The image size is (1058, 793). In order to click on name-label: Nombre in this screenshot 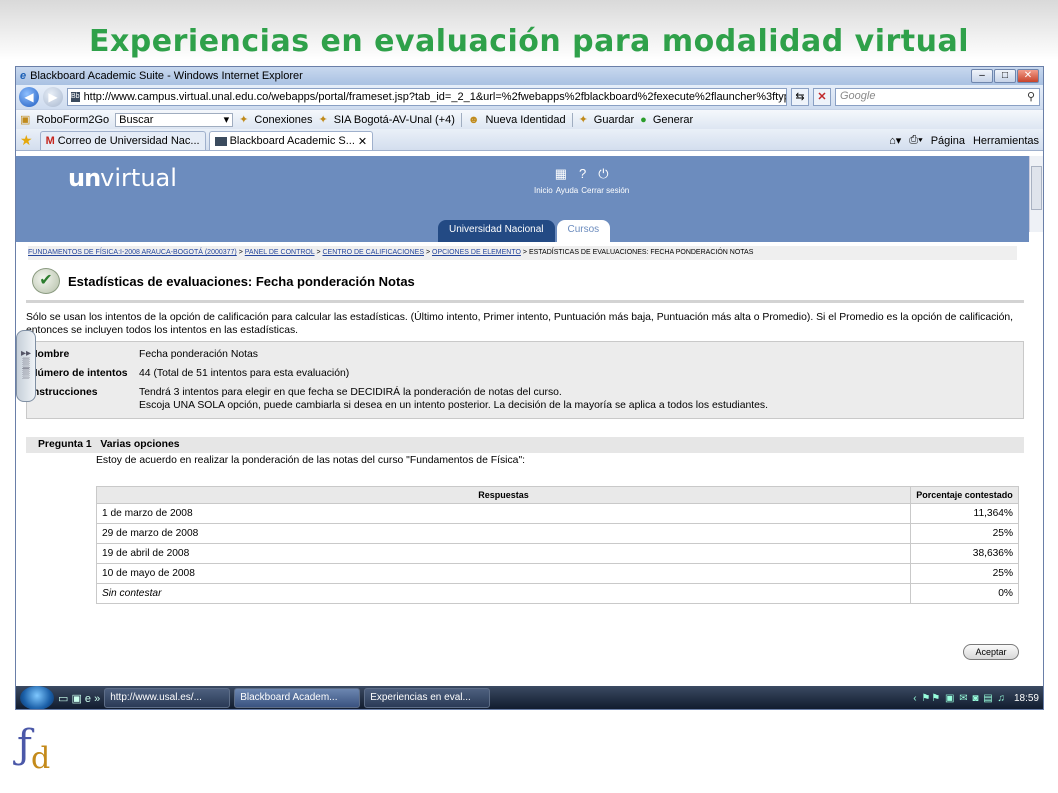, I will do `click(50, 354)`.